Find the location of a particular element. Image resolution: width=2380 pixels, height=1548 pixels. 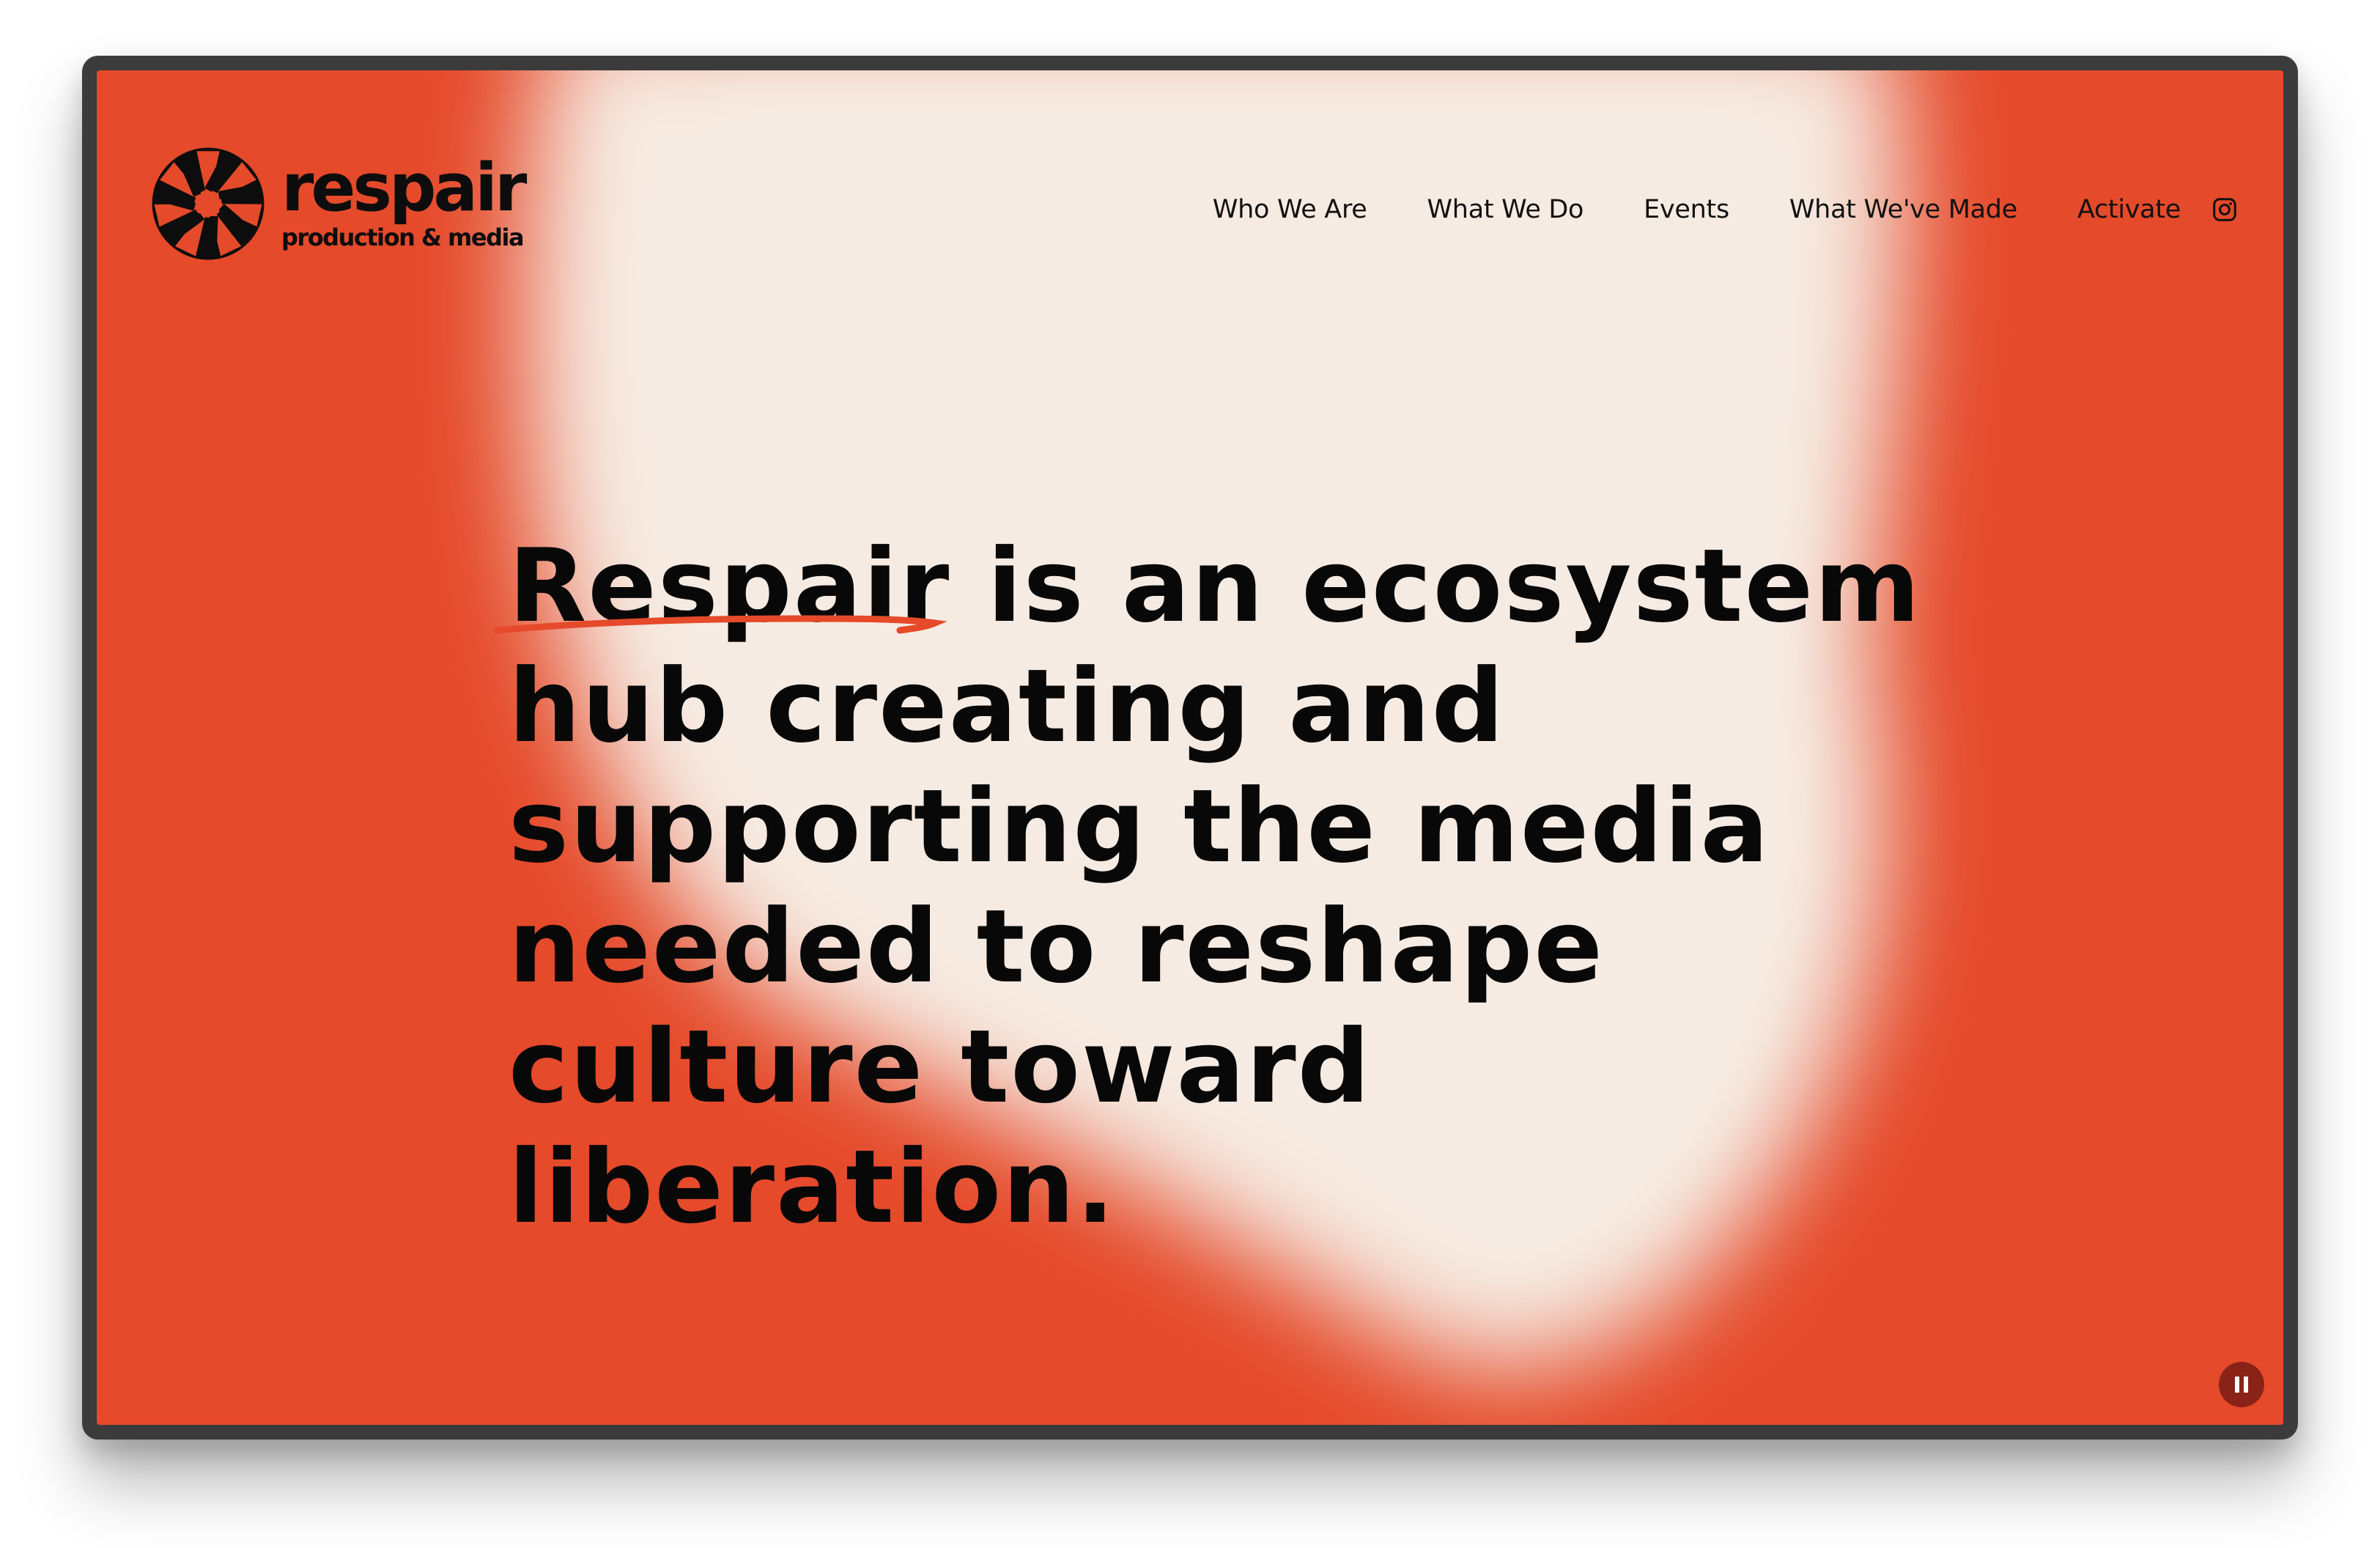

brand-logo: respair production & media is located at coordinates (339, 204).